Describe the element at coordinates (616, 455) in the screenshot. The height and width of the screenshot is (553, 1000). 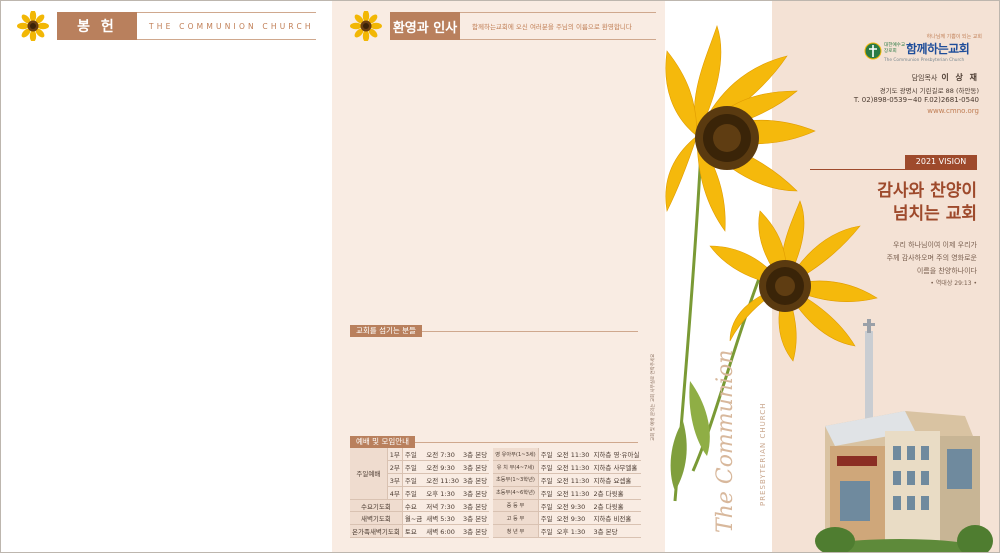
I see `schedule-cell: 지하층 영·유아실` at that location.